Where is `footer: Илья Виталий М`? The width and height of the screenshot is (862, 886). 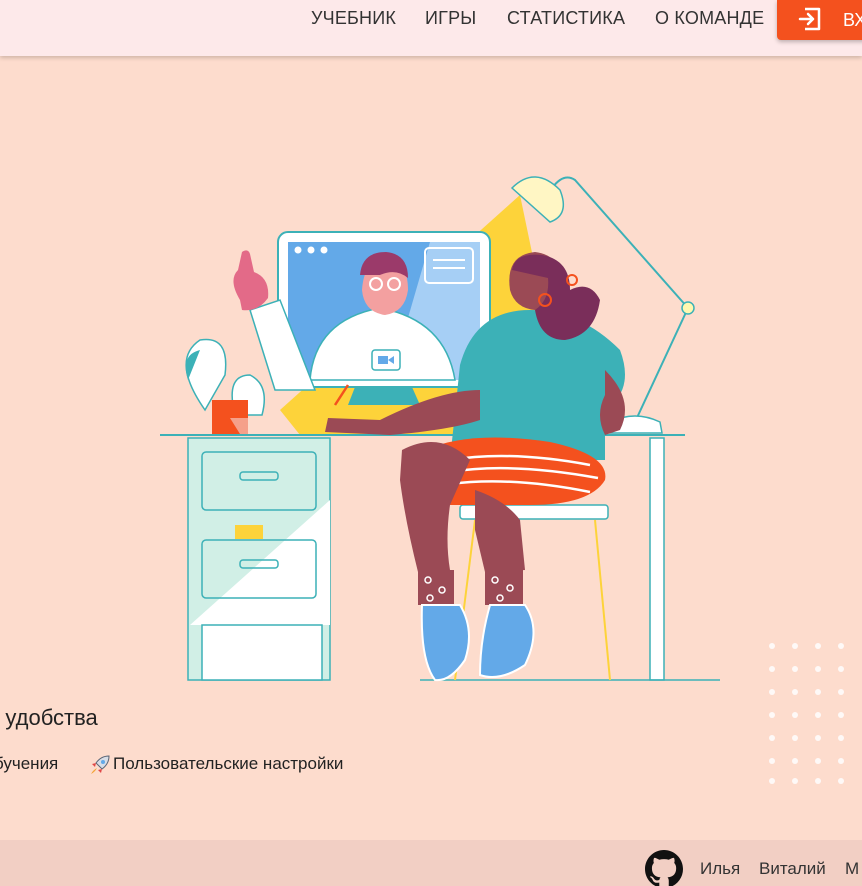 footer: Илья Виталий М is located at coordinates (431, 863).